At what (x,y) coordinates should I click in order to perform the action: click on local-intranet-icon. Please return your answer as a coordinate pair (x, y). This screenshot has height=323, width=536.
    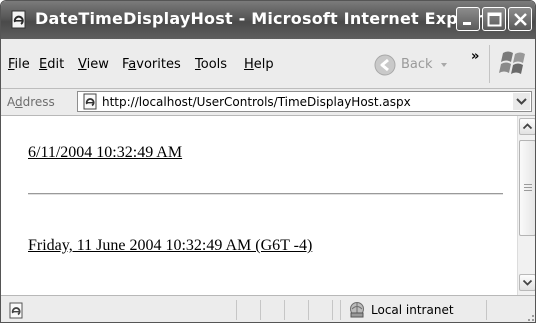
    Looking at the image, I should click on (358, 311).